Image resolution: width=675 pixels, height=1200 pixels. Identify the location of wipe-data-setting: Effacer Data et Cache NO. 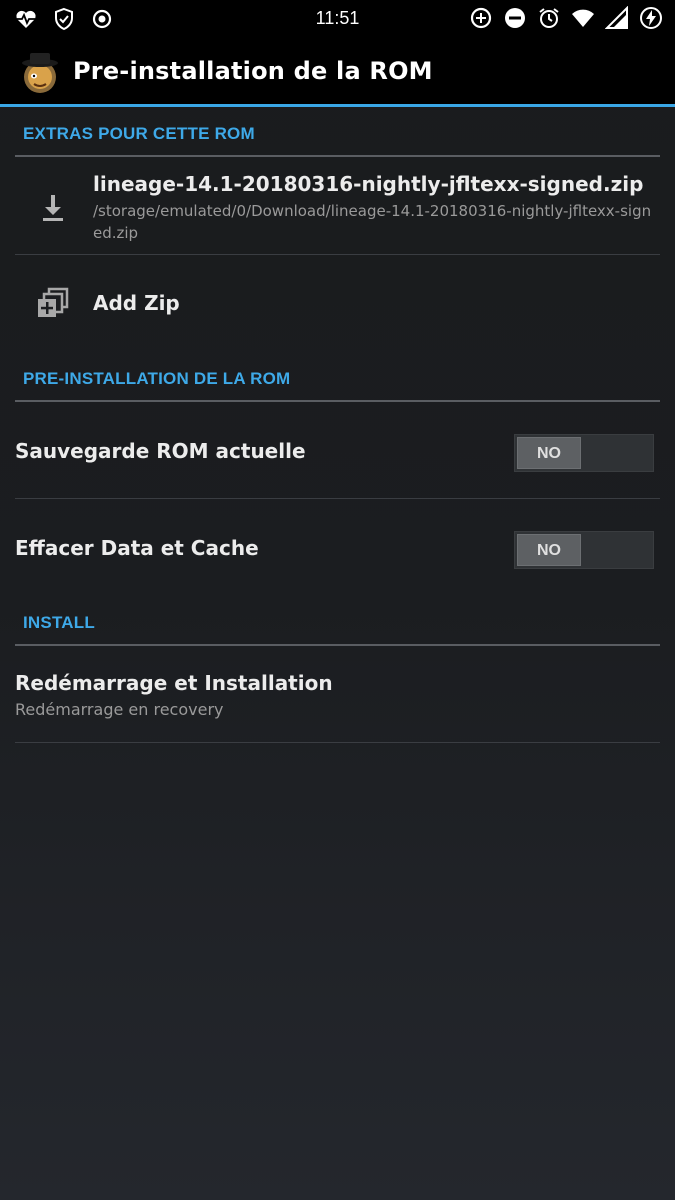
(337, 547).